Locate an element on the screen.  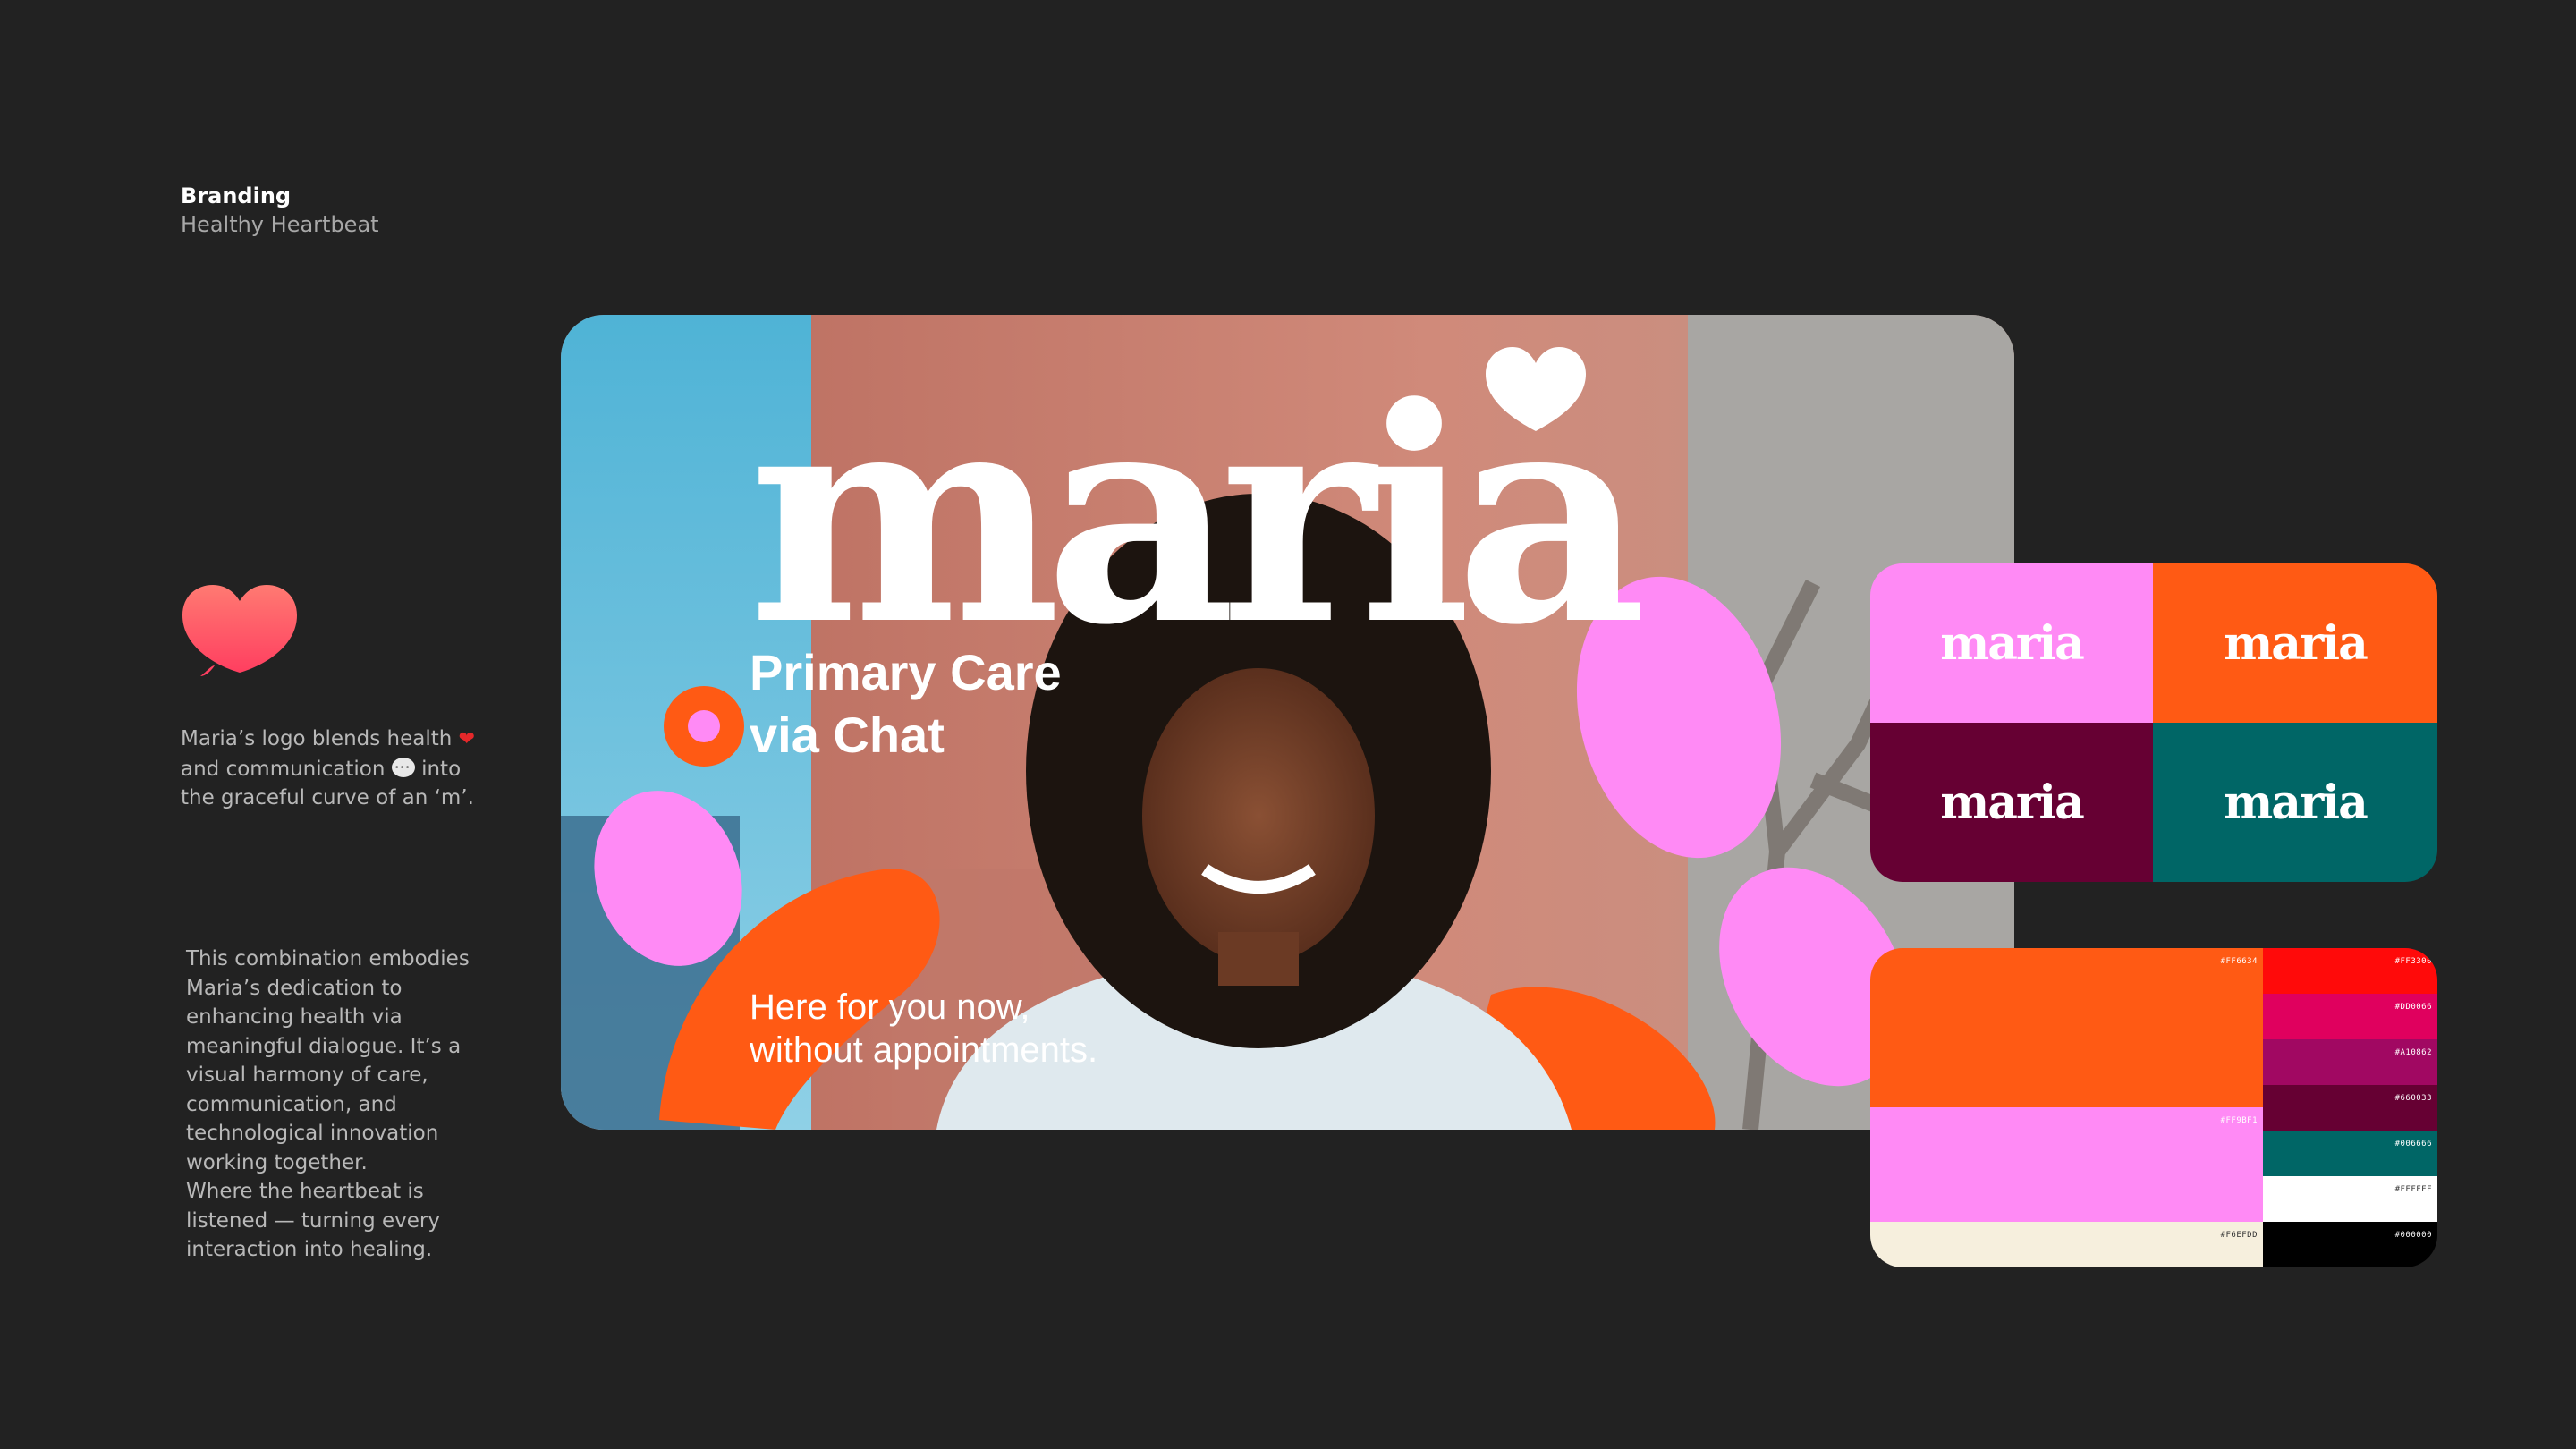
subtitle-line-1: Here for you now, is located at coordinates (890, 1007).